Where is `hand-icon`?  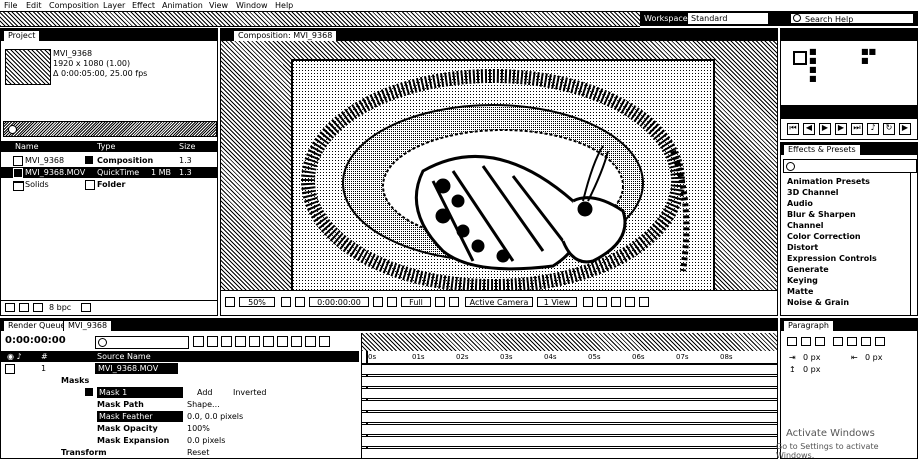
hand-icon is located at coordinates (324, 341).